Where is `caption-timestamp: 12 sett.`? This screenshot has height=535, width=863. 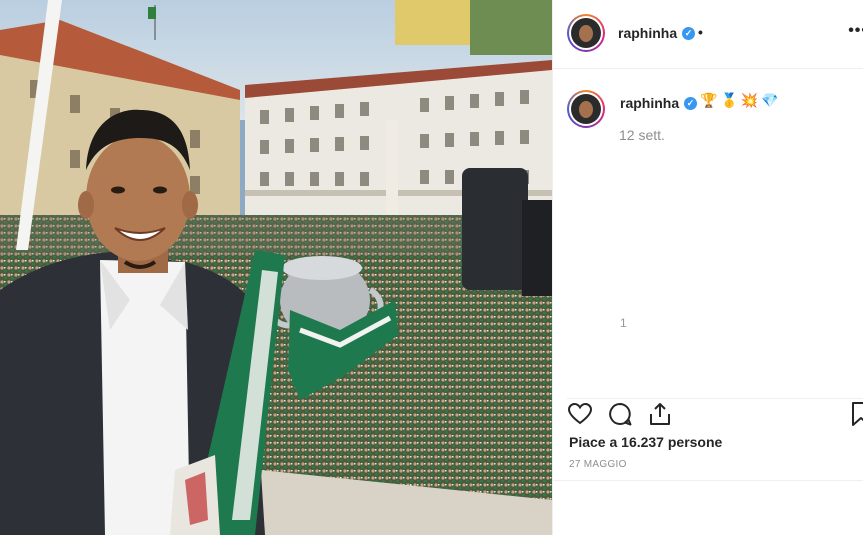 caption-timestamp: 12 sett. is located at coordinates (642, 135).